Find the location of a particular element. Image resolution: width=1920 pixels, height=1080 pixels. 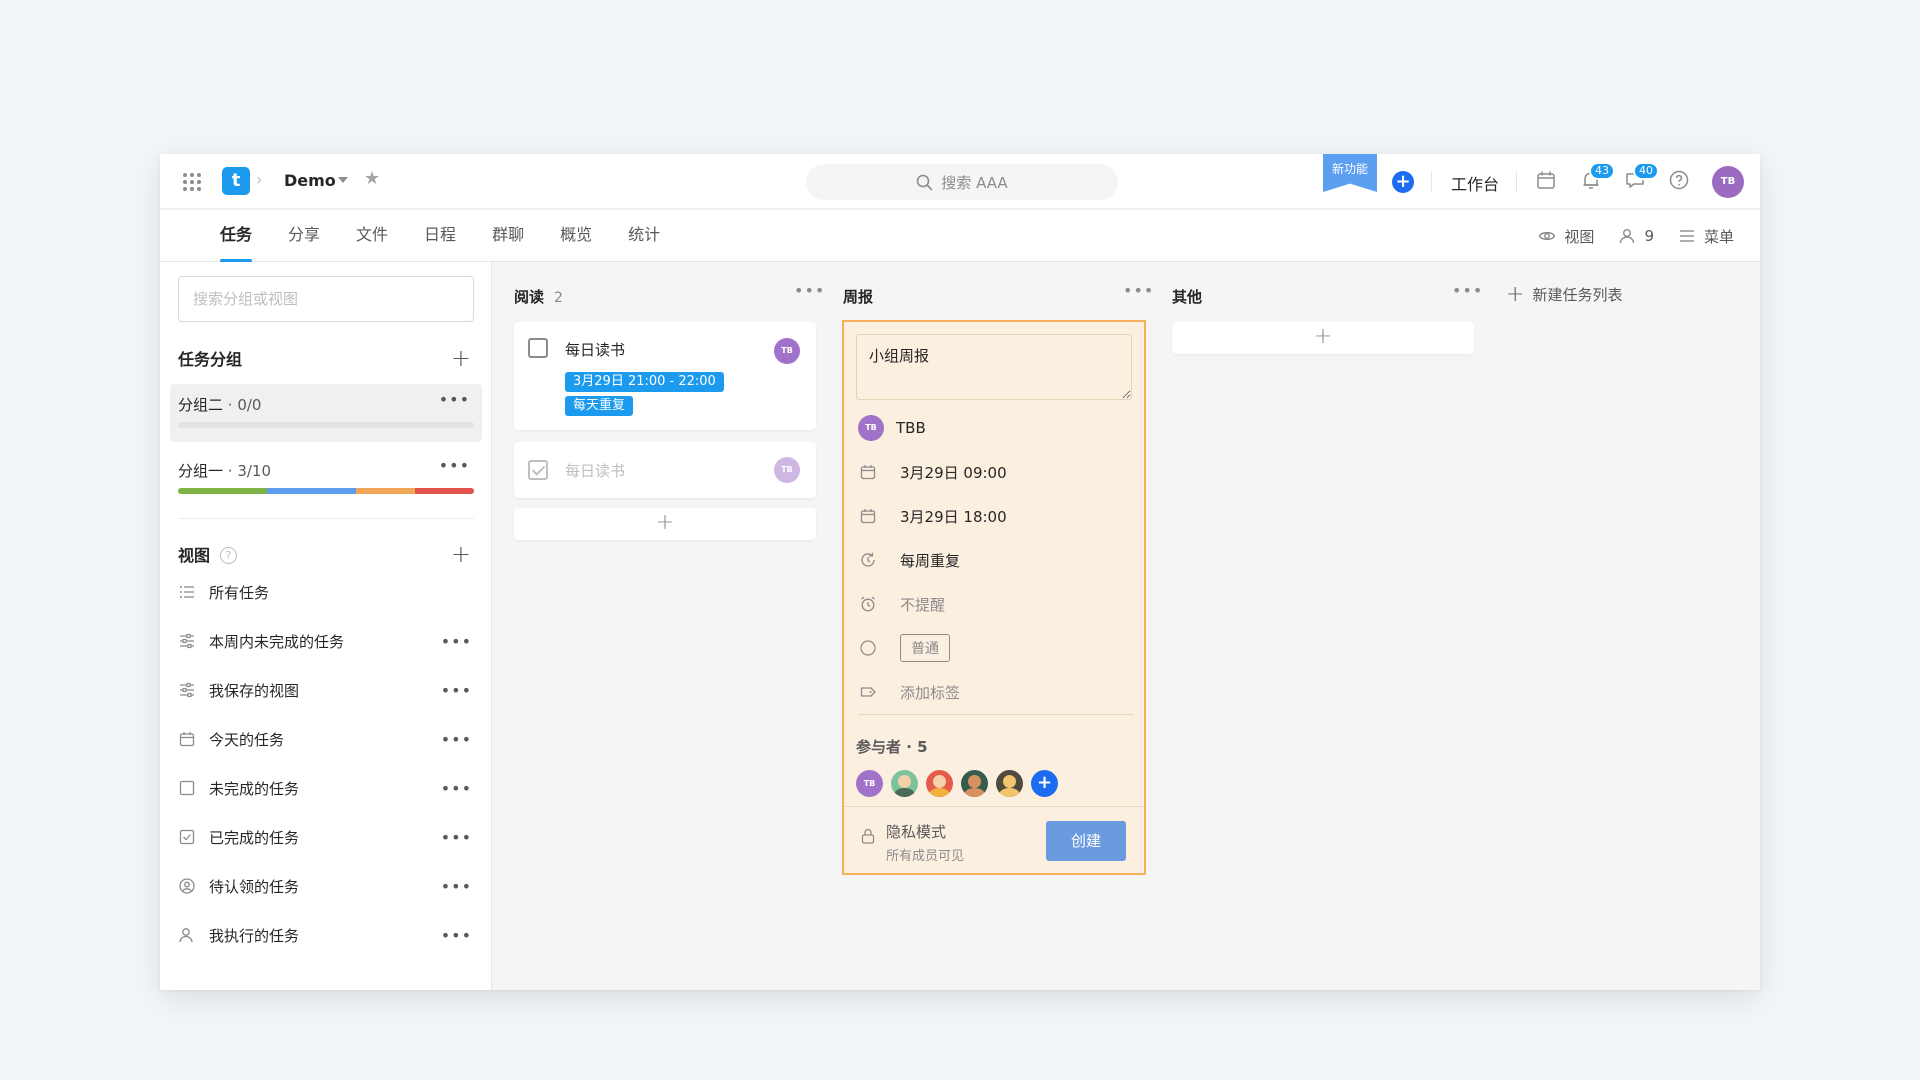

view-item-today: 今天的任务 ••• is located at coordinates (326, 739).